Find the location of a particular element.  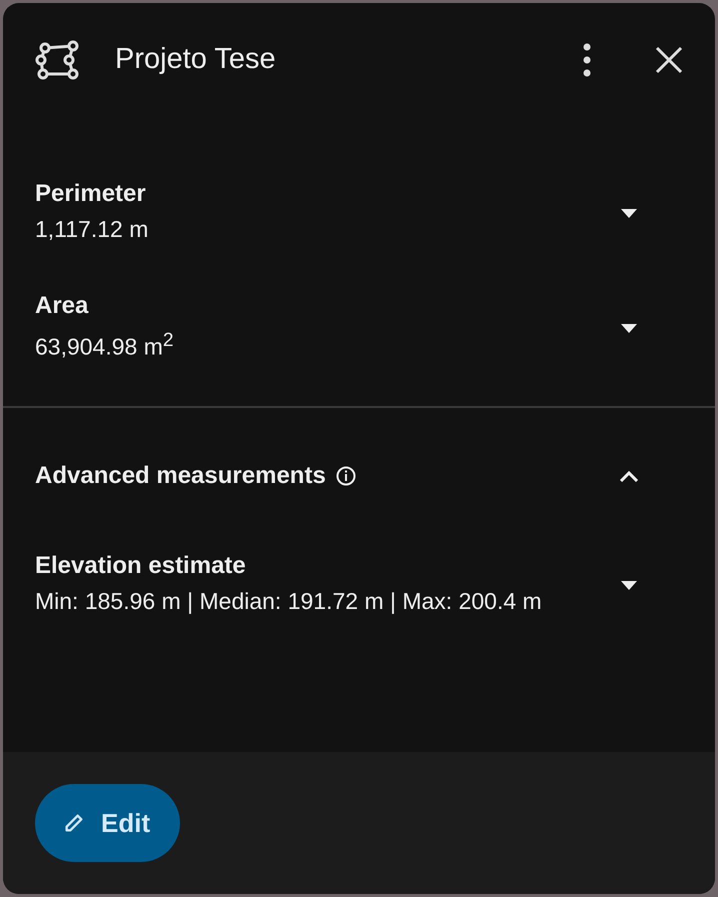

panel-title: Projeto Tese is located at coordinates (196, 59).